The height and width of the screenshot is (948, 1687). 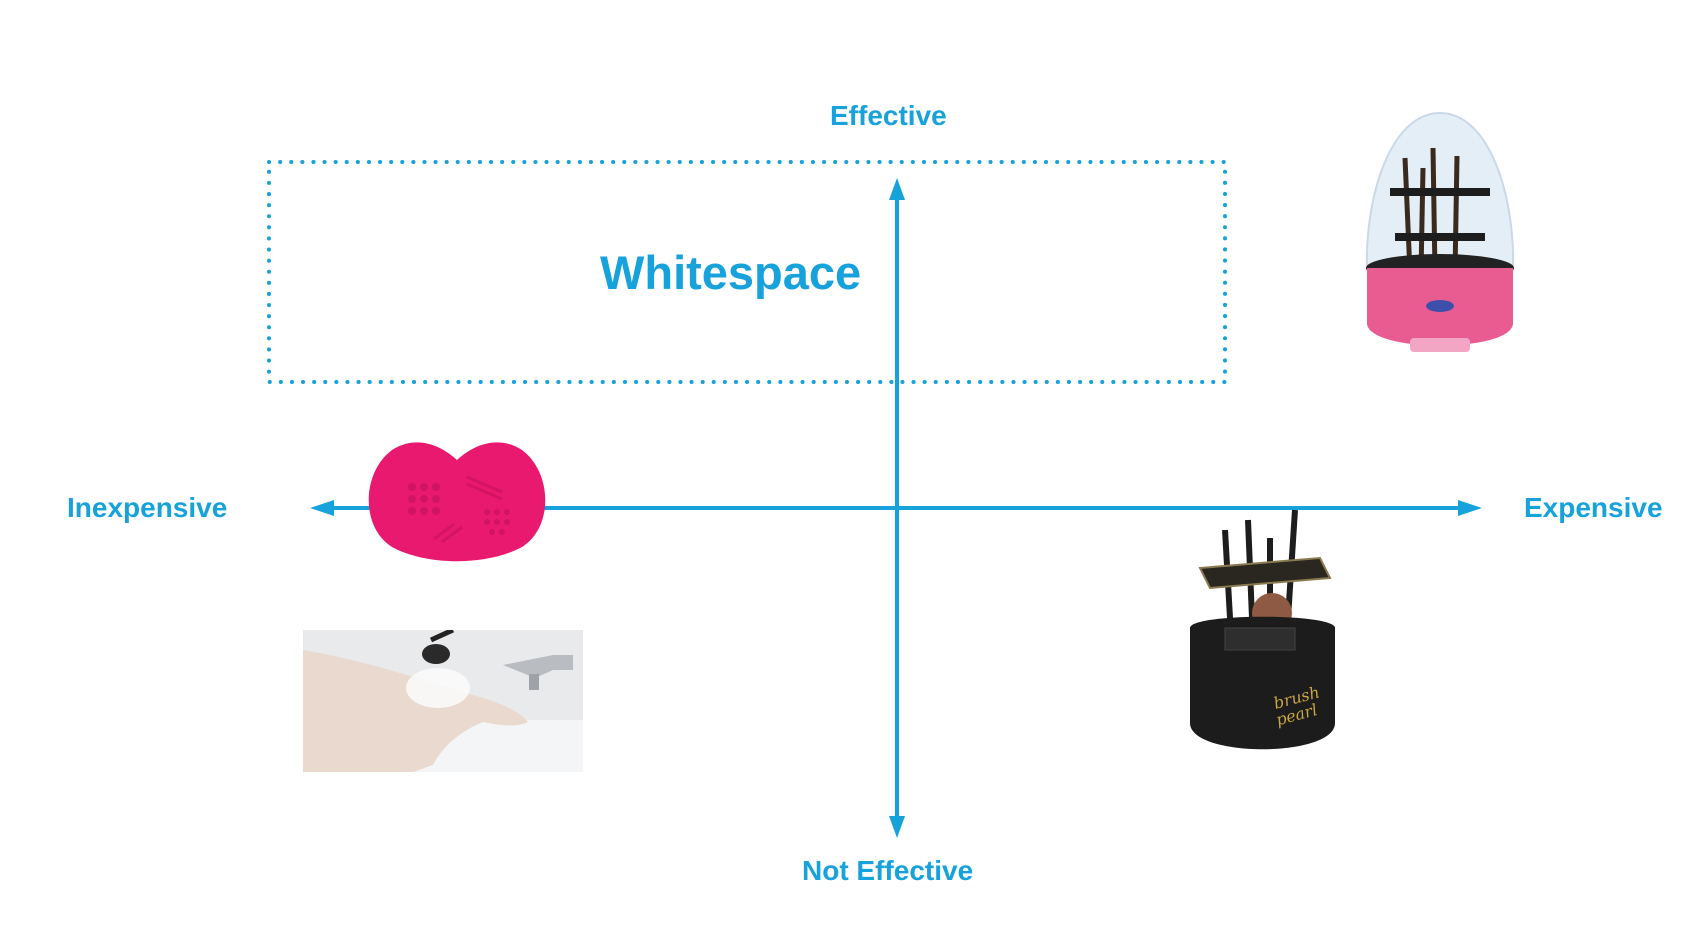 I want to click on egg-cleaner-image, so click(x=1440, y=231).